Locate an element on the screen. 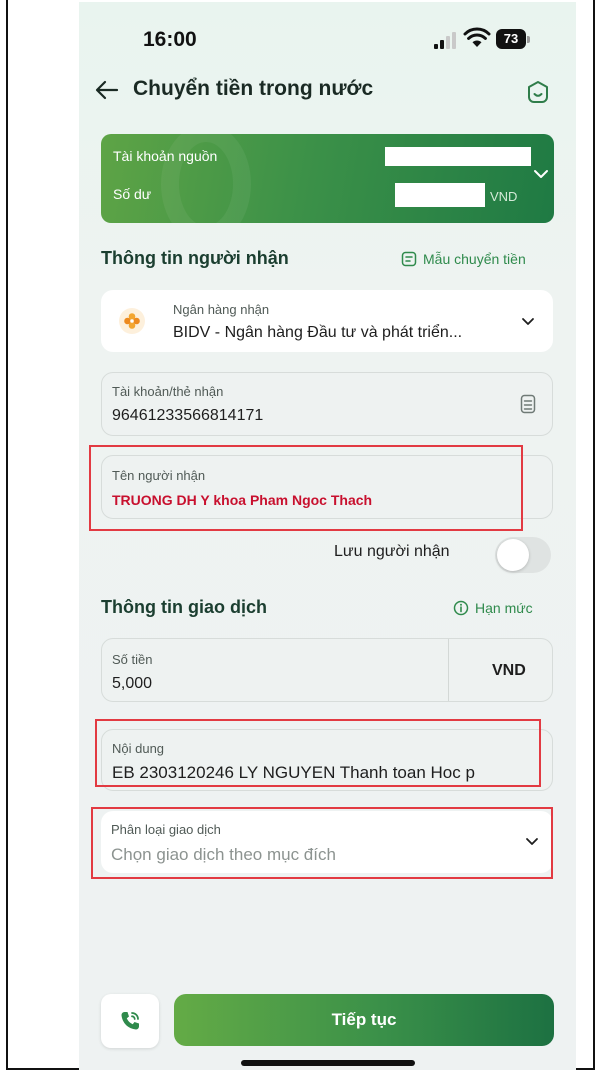 The width and height of the screenshot is (601, 1070). recipient-account-value: 96461233566814171 is located at coordinates (188, 415).